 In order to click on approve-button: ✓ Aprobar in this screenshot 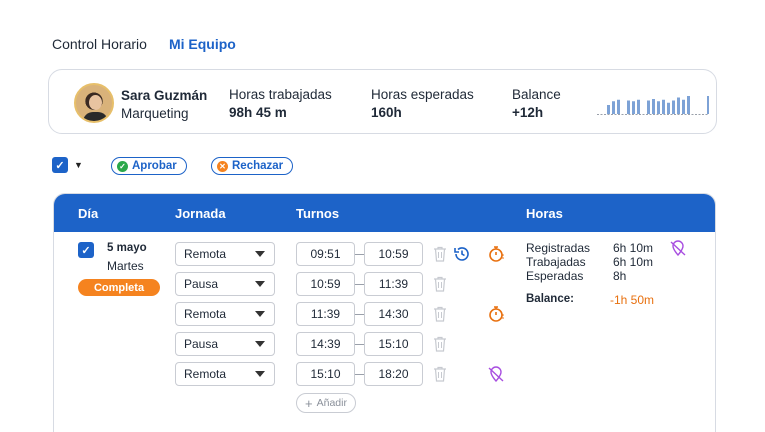, I will do `click(149, 166)`.